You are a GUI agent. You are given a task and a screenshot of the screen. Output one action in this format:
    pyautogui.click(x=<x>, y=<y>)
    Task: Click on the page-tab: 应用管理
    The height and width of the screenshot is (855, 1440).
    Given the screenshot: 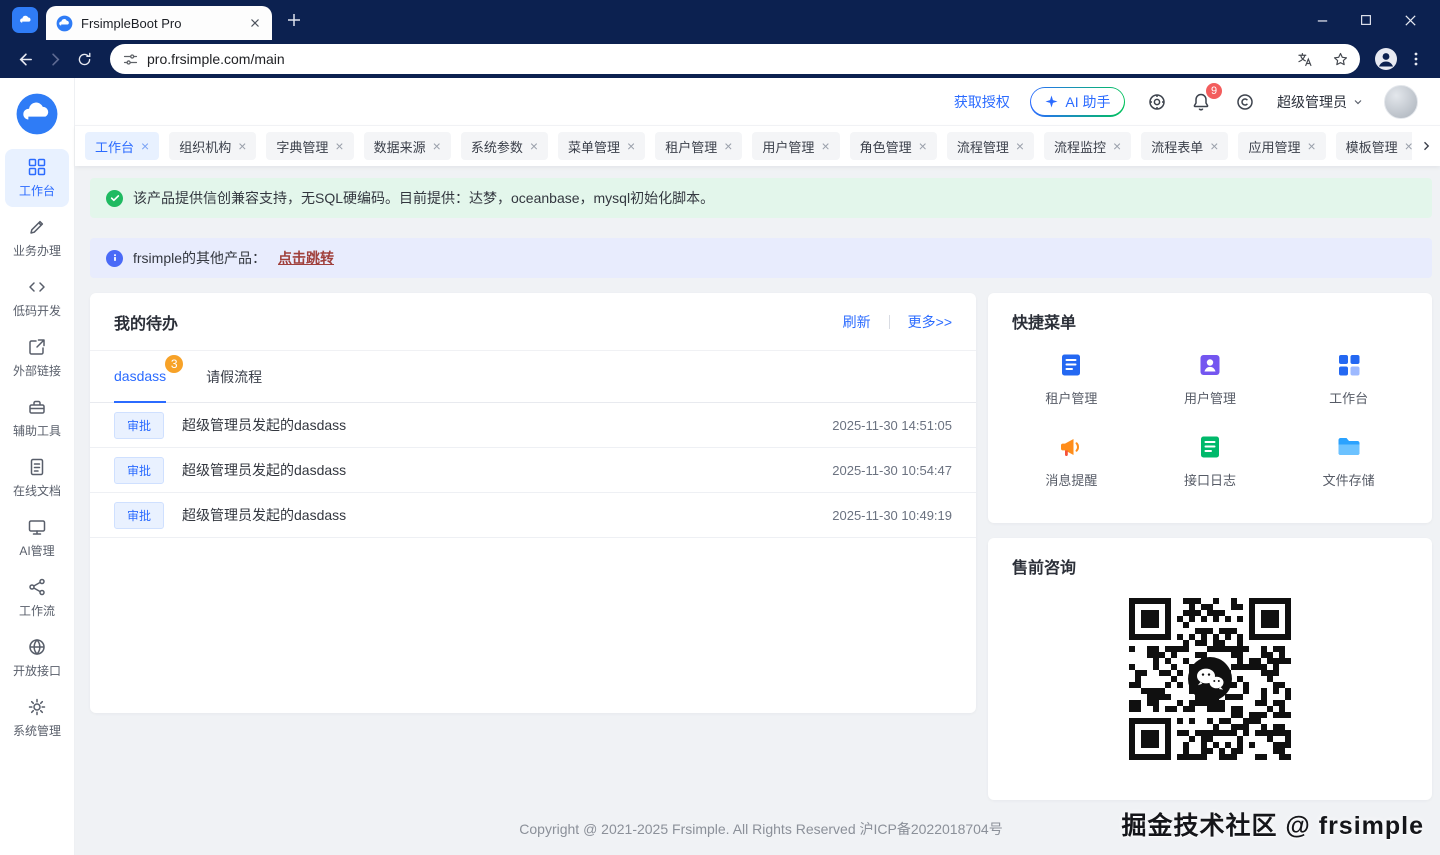 What is the action you would take?
    pyautogui.click(x=1282, y=146)
    